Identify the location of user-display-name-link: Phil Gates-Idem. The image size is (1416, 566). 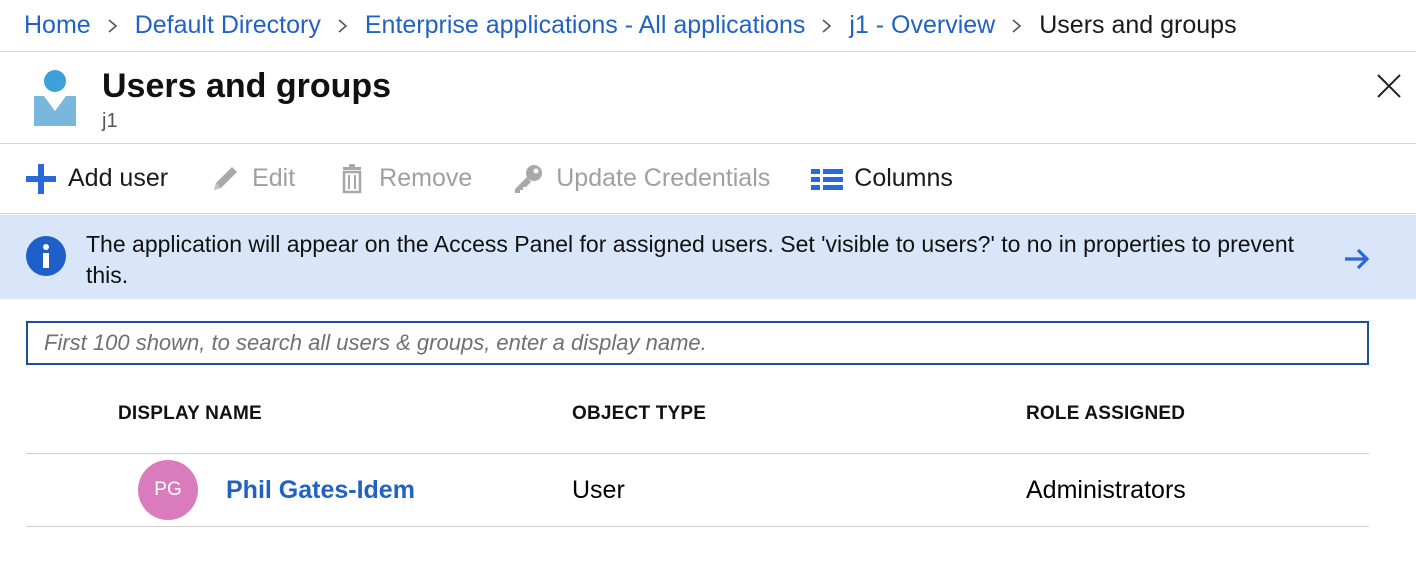
(320, 490).